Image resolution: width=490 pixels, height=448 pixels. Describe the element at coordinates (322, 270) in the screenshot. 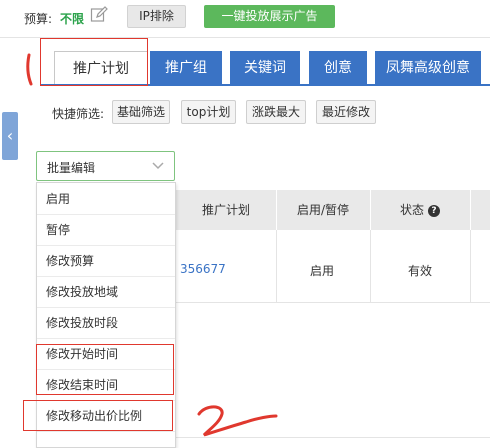

I see `plan-toggle-value: 启用` at that location.